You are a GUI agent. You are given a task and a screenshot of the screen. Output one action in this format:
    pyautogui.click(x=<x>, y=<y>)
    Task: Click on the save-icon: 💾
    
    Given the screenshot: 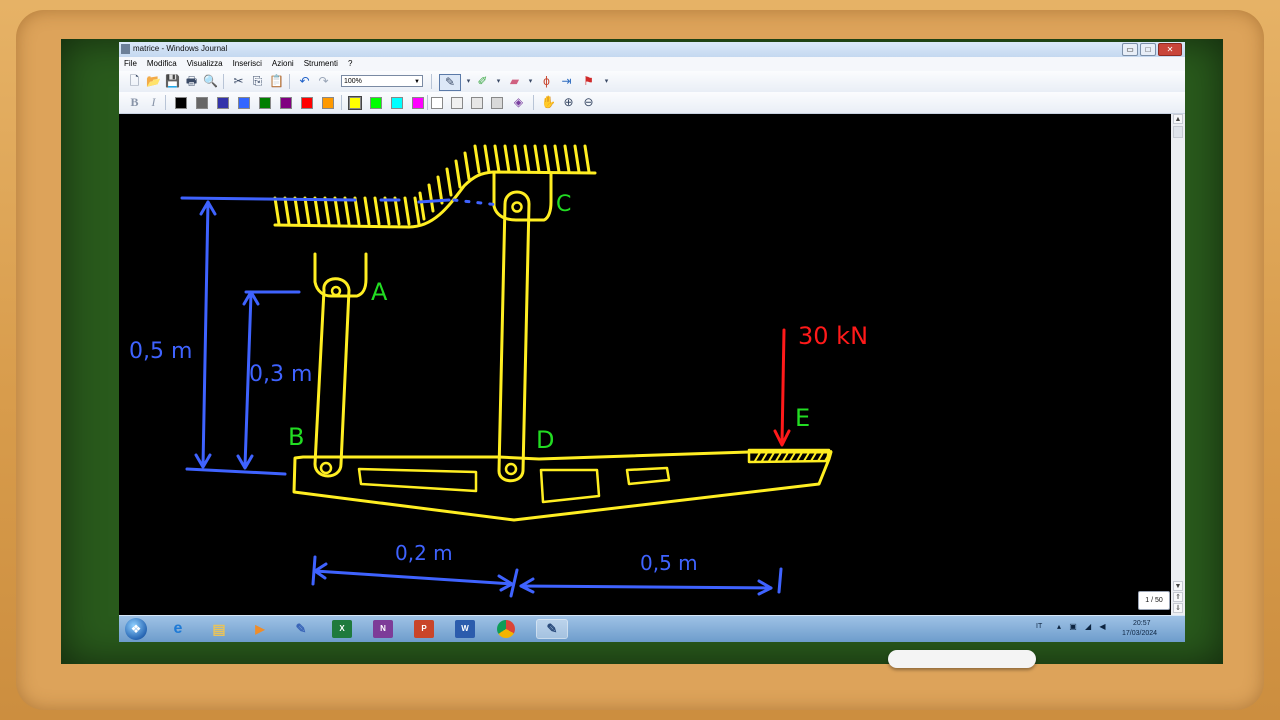 What is the action you would take?
    pyautogui.click(x=172, y=81)
    